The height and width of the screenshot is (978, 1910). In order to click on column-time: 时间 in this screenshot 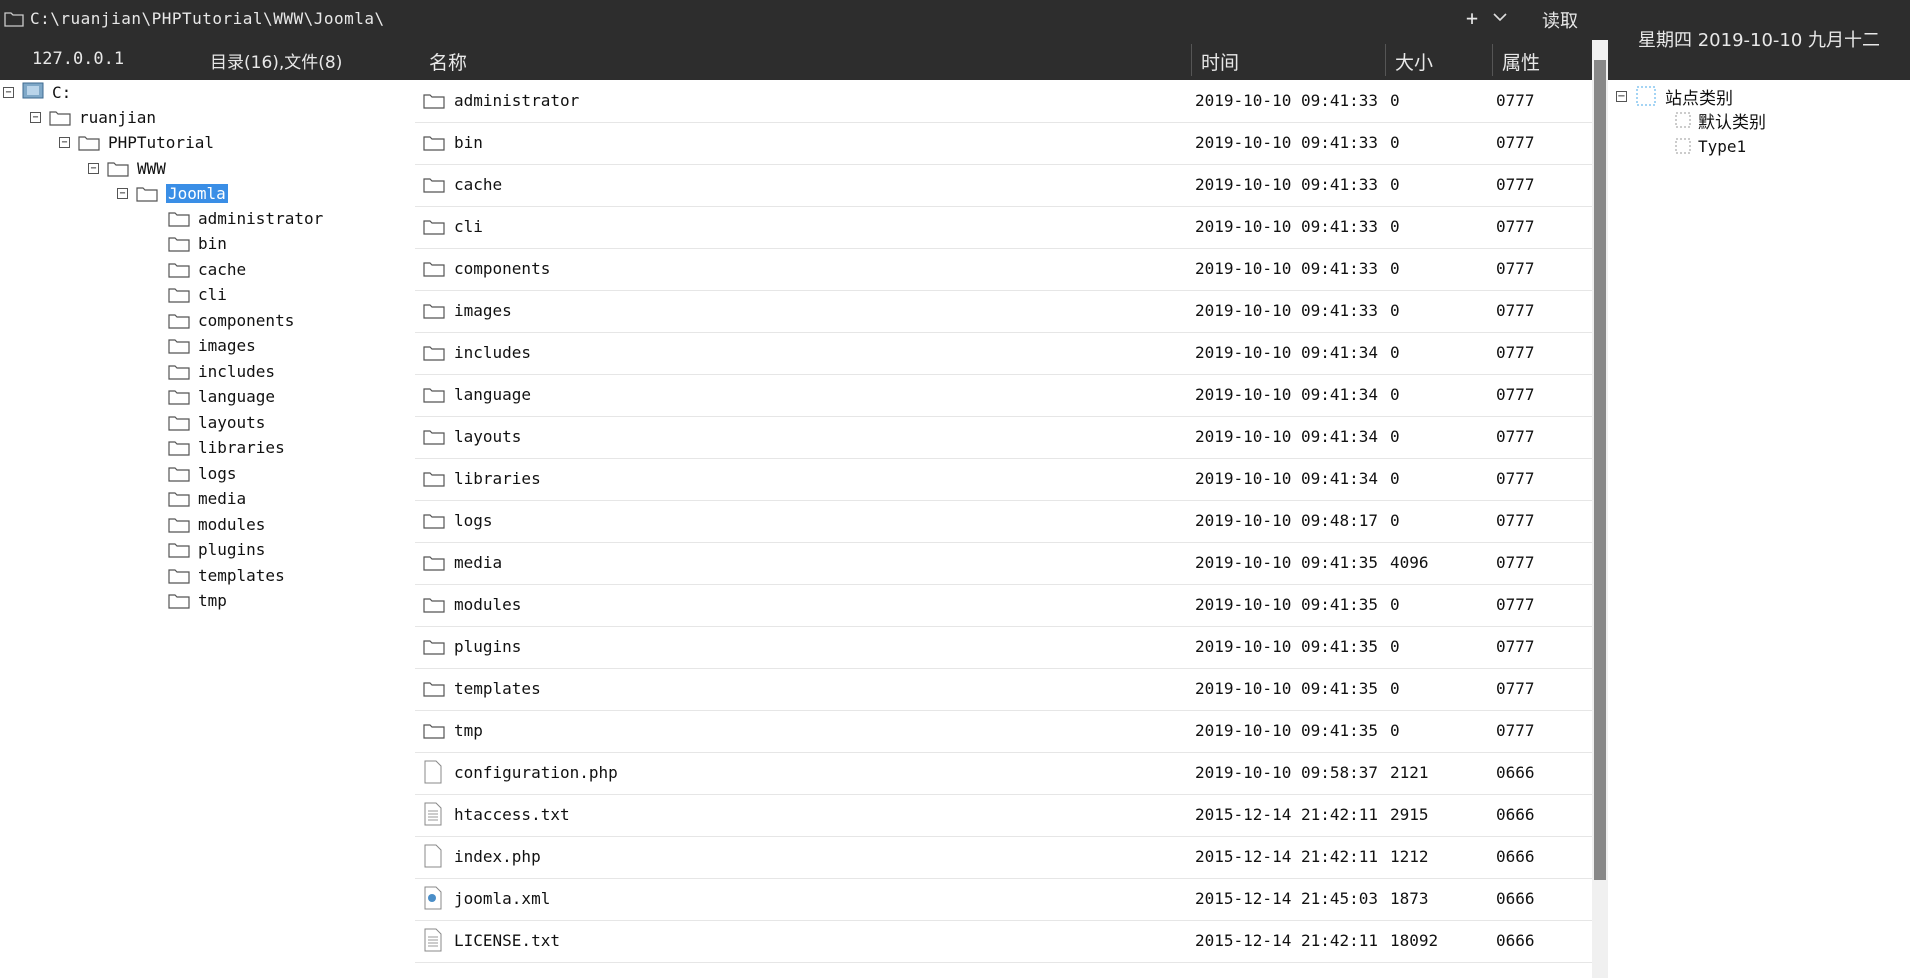, I will do `click(1220, 61)`.